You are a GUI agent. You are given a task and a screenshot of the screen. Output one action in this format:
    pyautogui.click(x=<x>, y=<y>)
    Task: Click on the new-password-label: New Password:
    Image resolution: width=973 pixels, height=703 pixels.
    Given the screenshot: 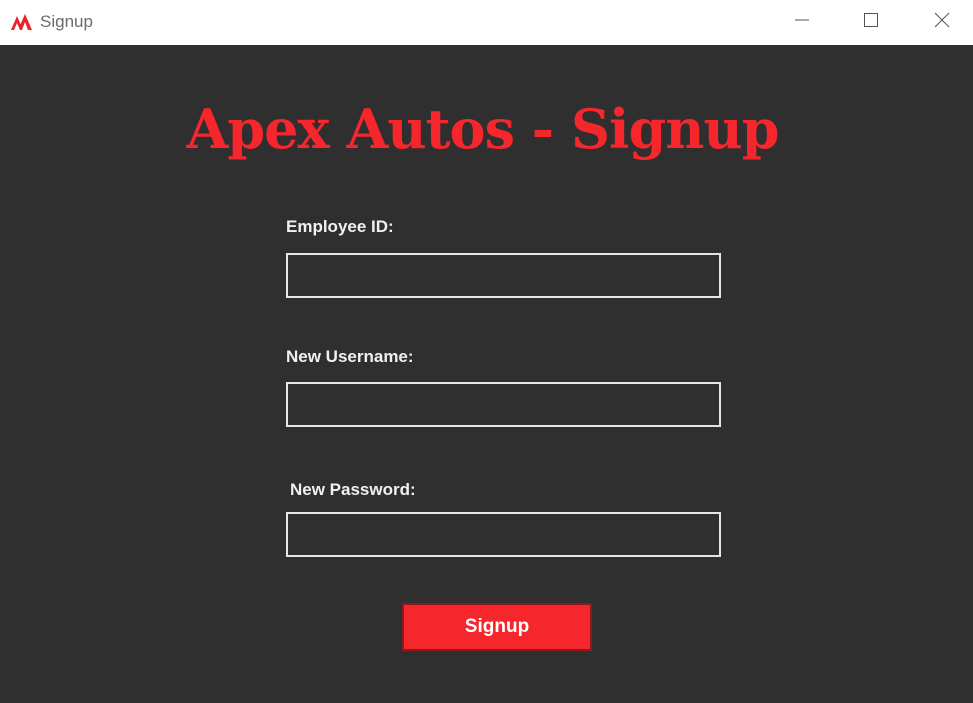 What is the action you would take?
    pyautogui.click(x=353, y=489)
    